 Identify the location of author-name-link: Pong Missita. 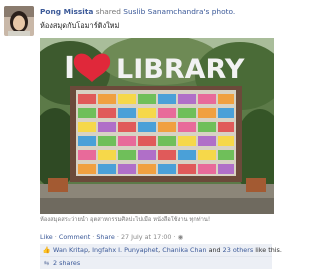
(66, 11).